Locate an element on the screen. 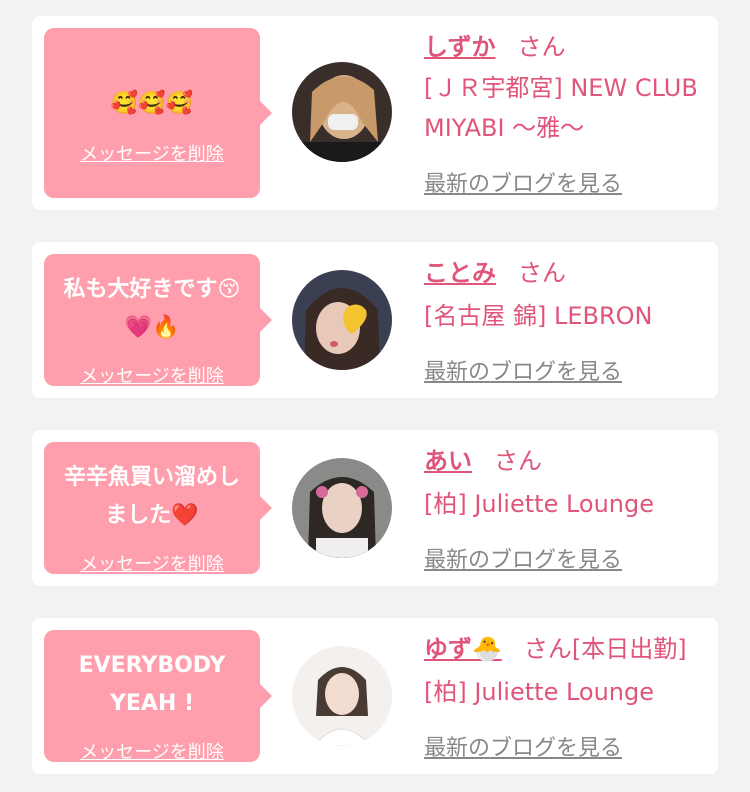  cast-name-link: あい is located at coordinates (448, 461).